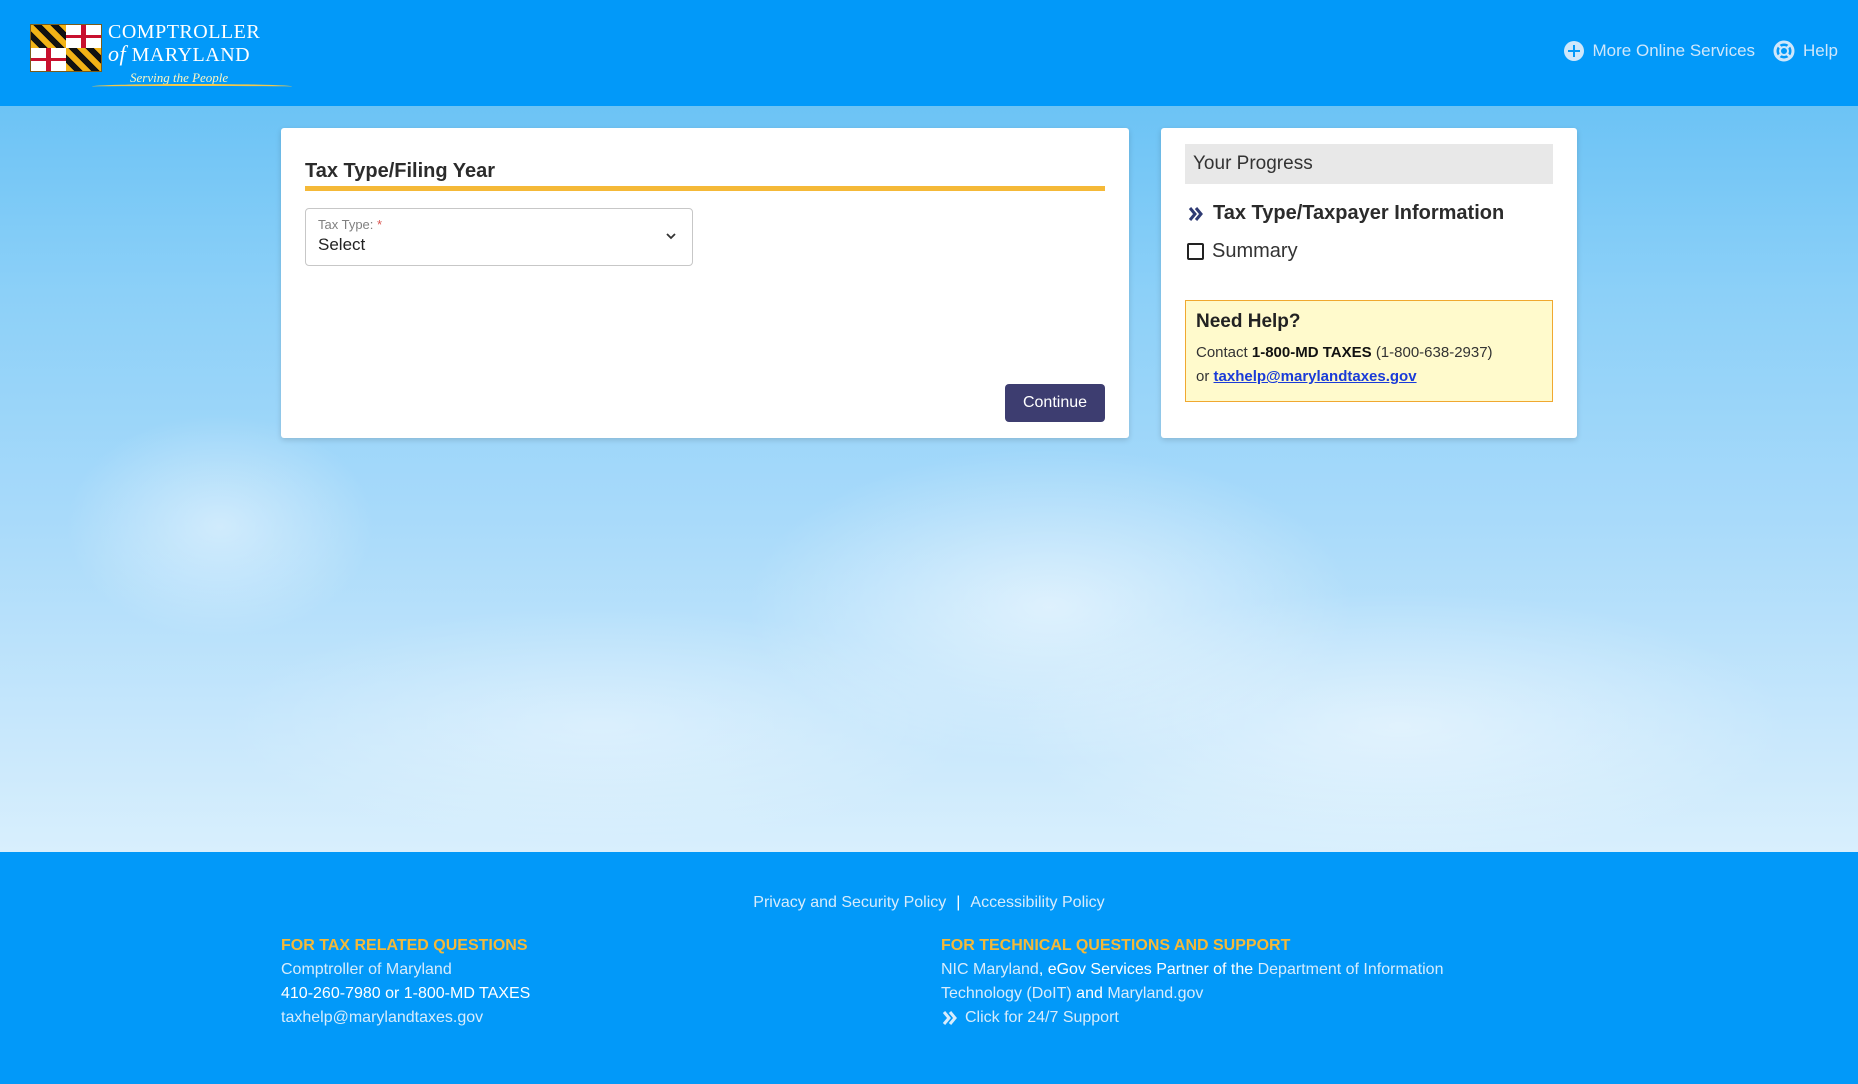 The width and height of the screenshot is (1858, 1084). I want to click on help-phone-number: (1-800-638-2937), so click(1434, 352).